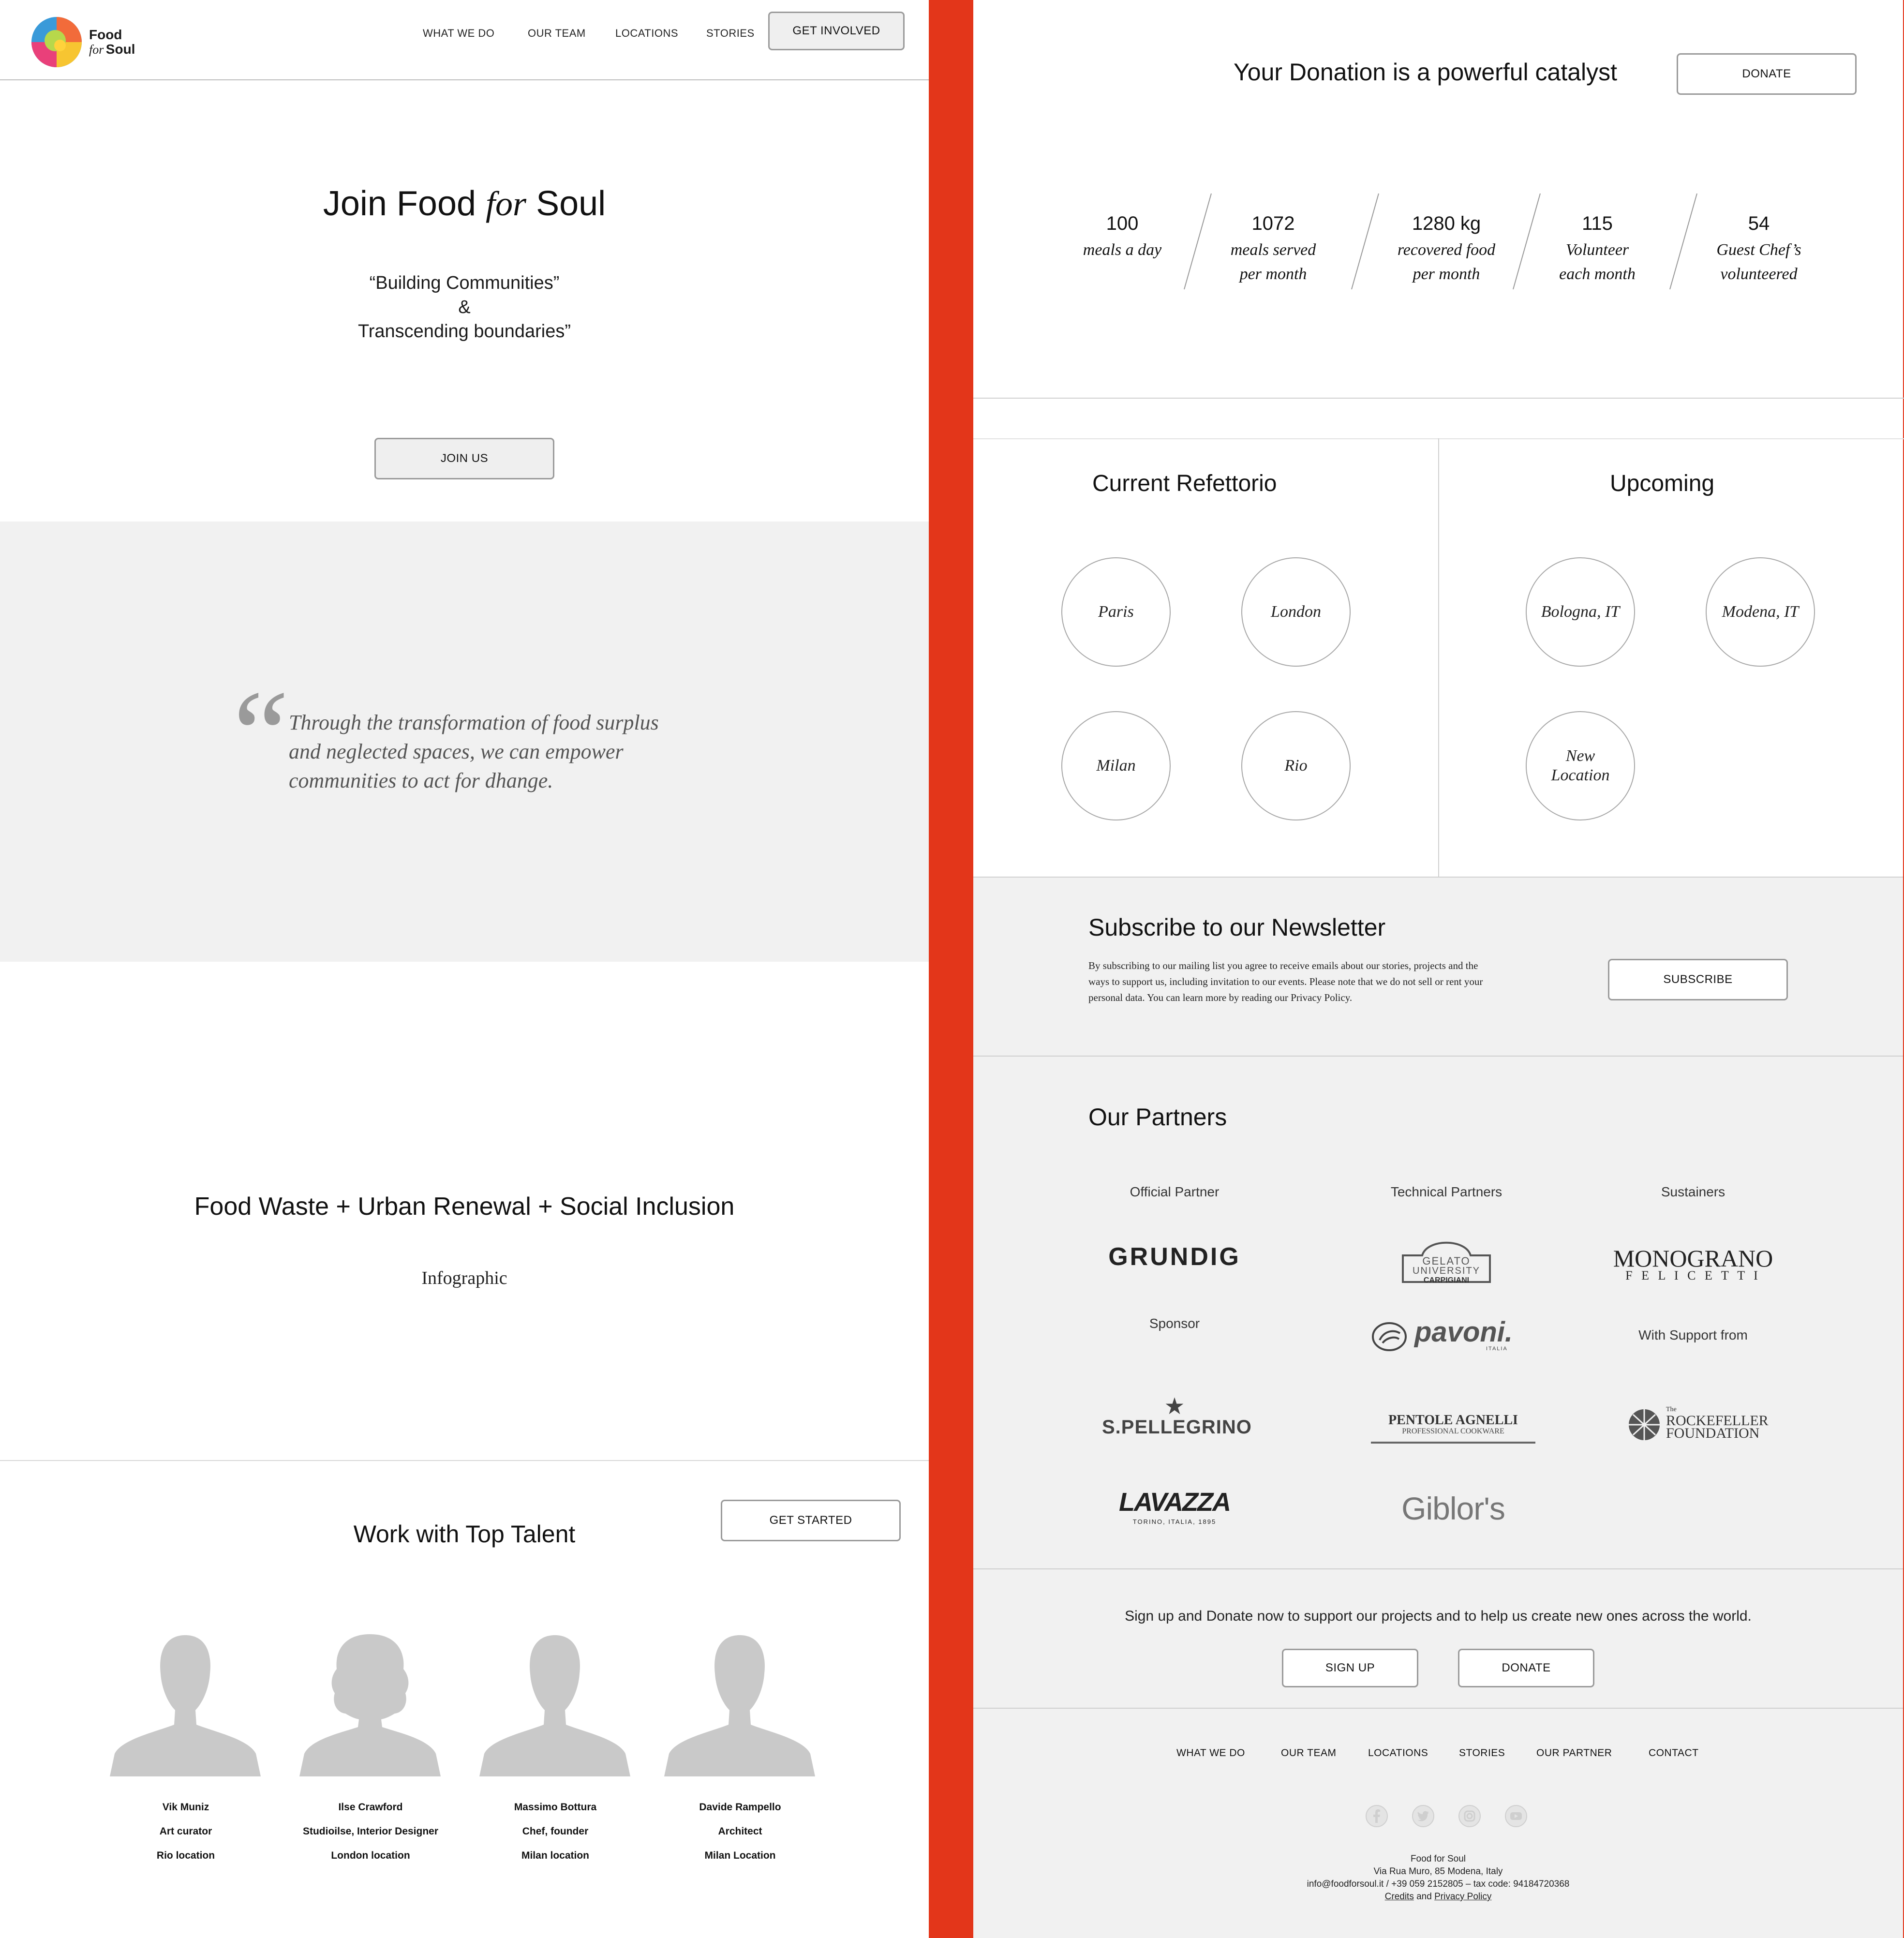  What do you see at coordinates (1447, 1271) in the screenshot?
I see `gelato-line-2: UNIVERSITY` at bounding box center [1447, 1271].